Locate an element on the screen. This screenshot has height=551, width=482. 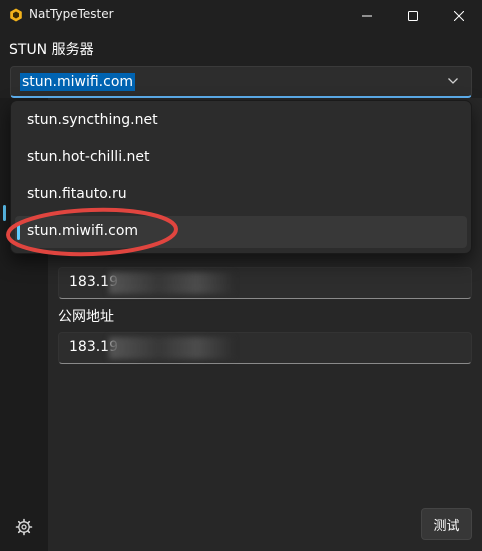
maximize-icon is located at coordinates (413, 16).